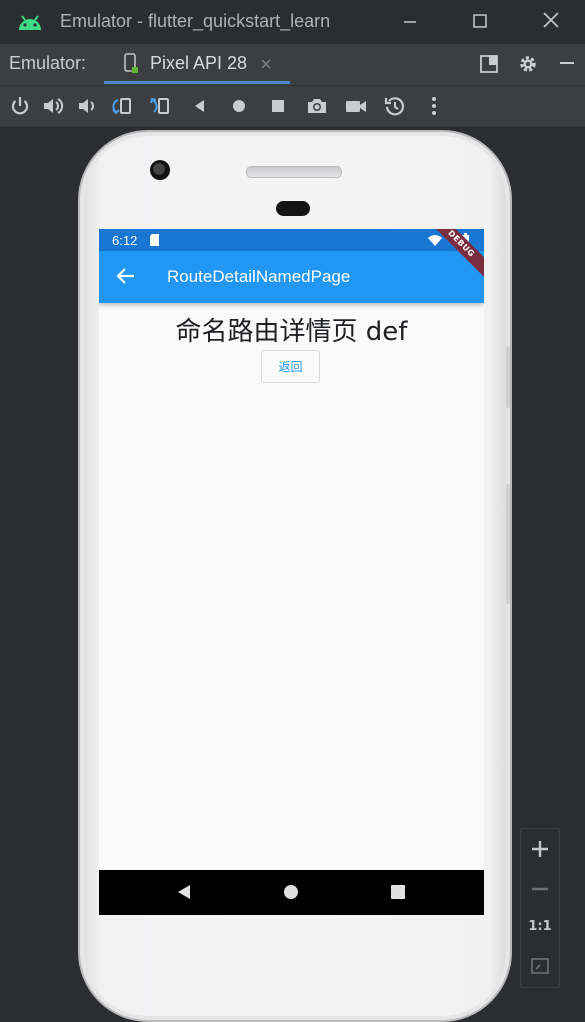 The width and height of the screenshot is (585, 1022). What do you see at coordinates (30, 22) in the screenshot?
I see `android-logo-icon` at bounding box center [30, 22].